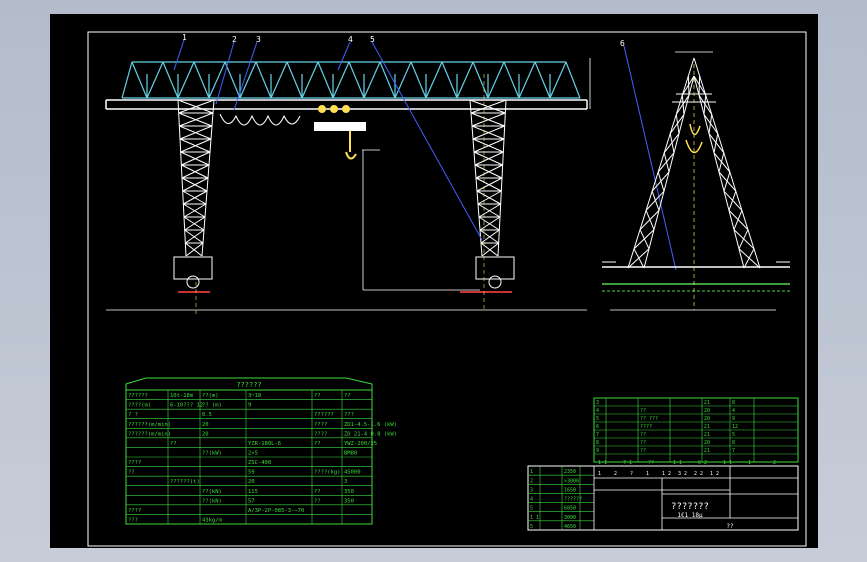  What do you see at coordinates (570, 509) in the screenshot?
I see `small-cell: 6850` at bounding box center [570, 509].